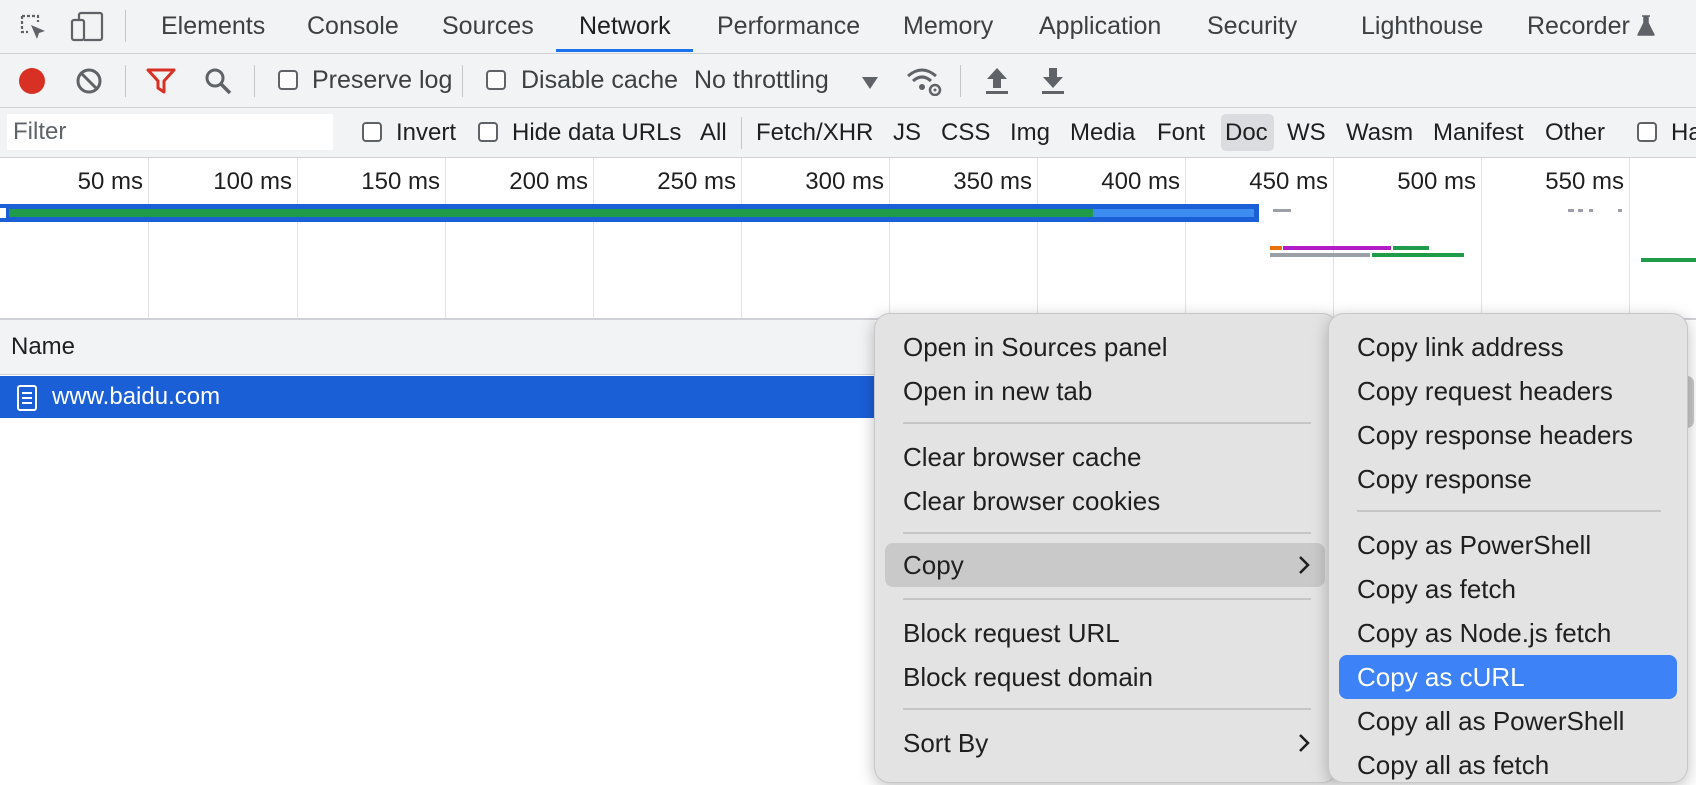 Image resolution: width=1696 pixels, height=785 pixels. Describe the element at coordinates (788, 26) in the screenshot. I see `tab-performance: Performance` at that location.